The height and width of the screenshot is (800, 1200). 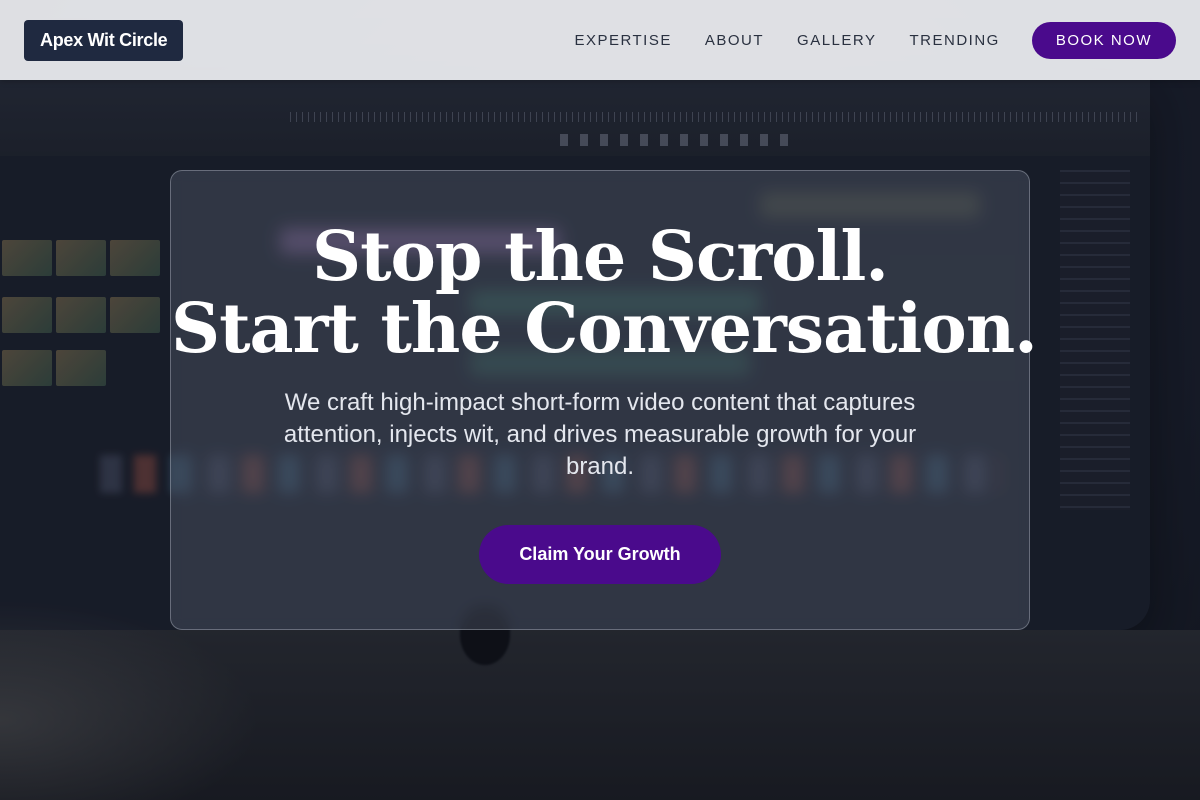 I want to click on nav-link-trending: TRENDING, so click(x=954, y=40).